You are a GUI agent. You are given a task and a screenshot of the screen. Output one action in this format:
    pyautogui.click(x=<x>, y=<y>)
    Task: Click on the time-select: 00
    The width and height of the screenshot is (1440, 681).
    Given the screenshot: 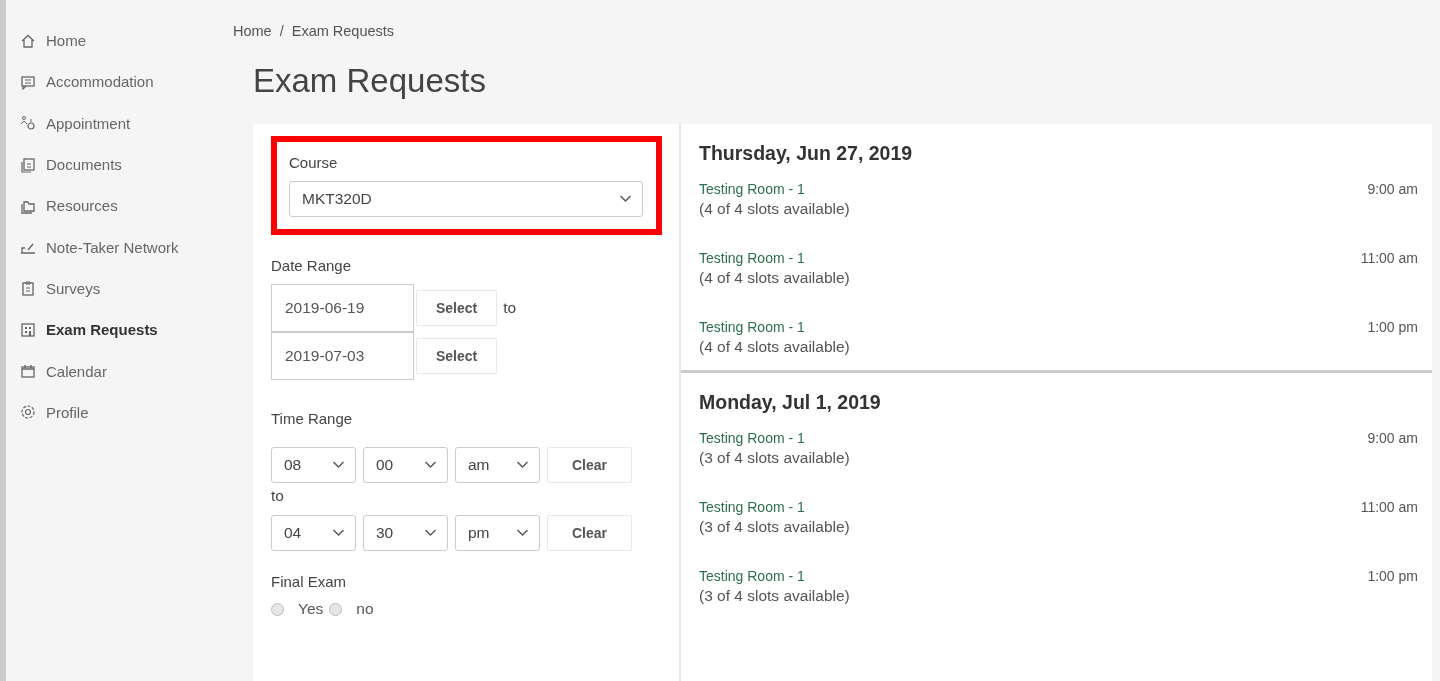 What is the action you would take?
    pyautogui.click(x=405, y=465)
    